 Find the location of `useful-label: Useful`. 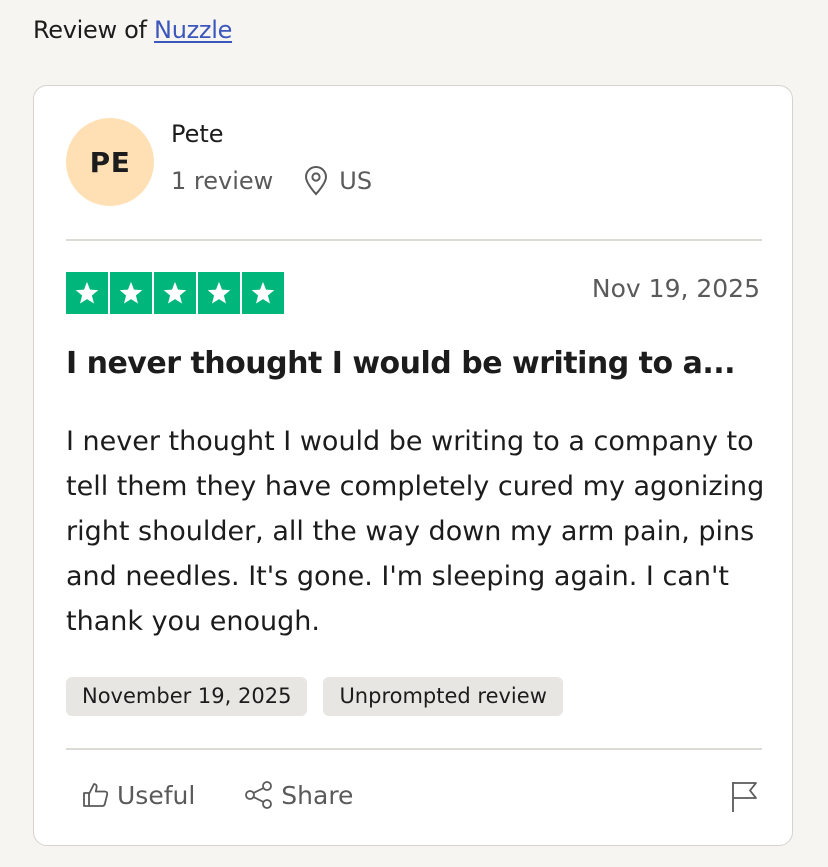

useful-label: Useful is located at coordinates (156, 795).